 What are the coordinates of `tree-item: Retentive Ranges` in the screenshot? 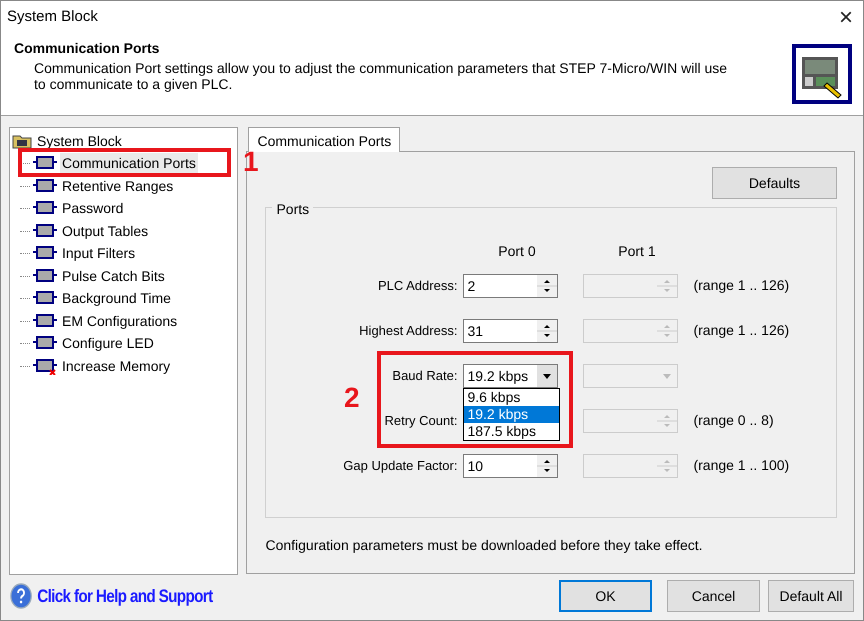 It's located at (118, 186).